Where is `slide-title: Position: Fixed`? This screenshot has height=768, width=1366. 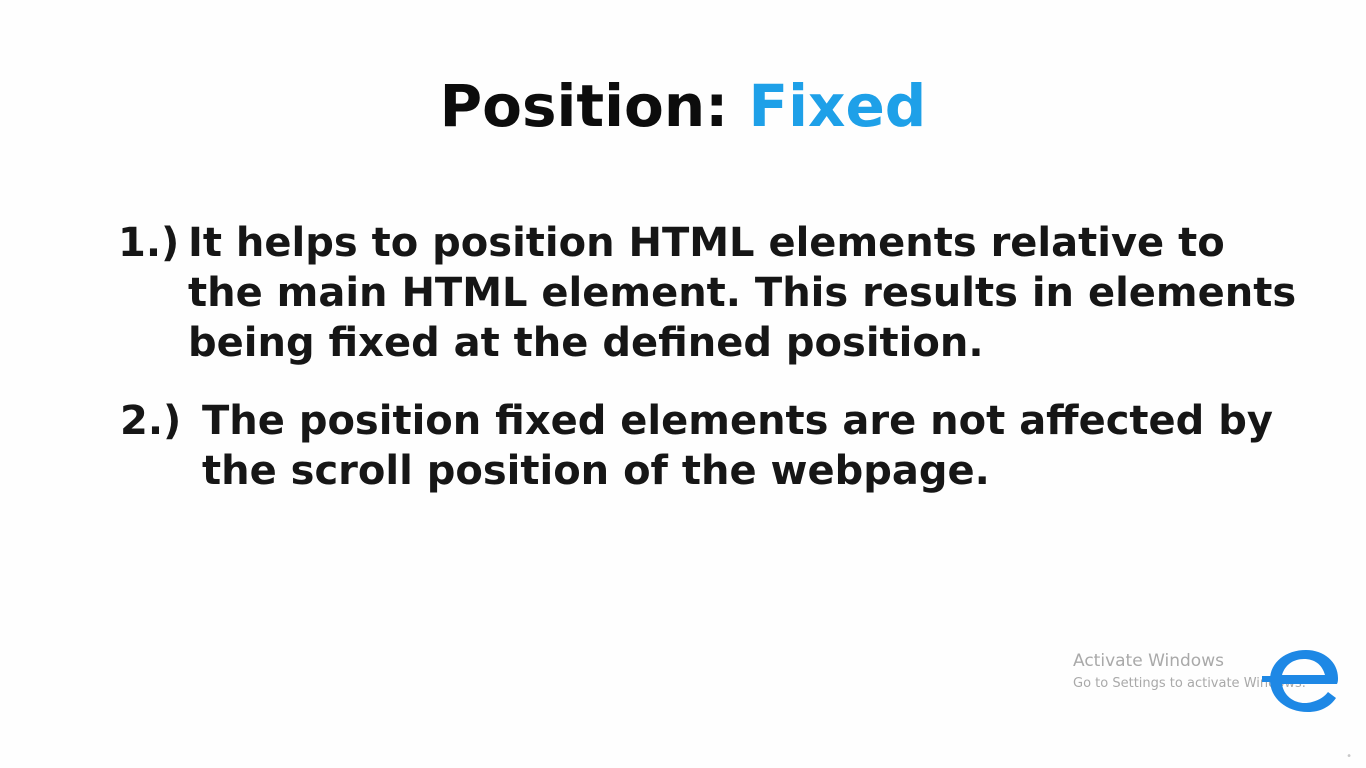 slide-title: Position: Fixed is located at coordinates (683, 106).